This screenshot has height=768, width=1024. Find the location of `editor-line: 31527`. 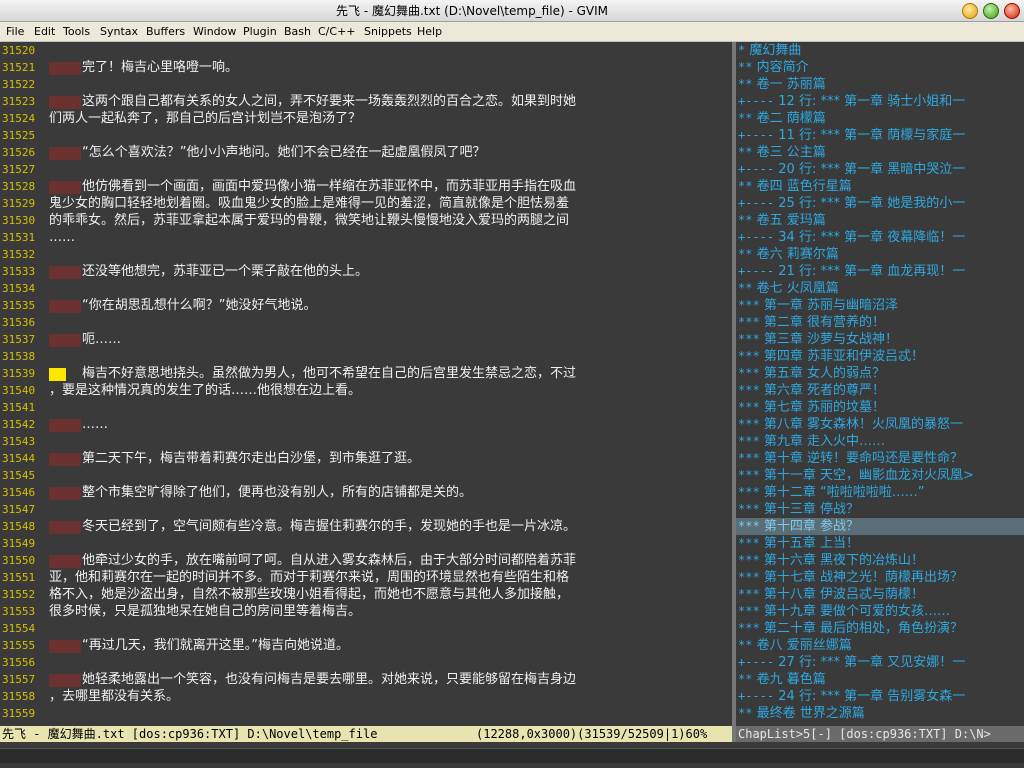

editor-line: 31527 is located at coordinates (366, 169).